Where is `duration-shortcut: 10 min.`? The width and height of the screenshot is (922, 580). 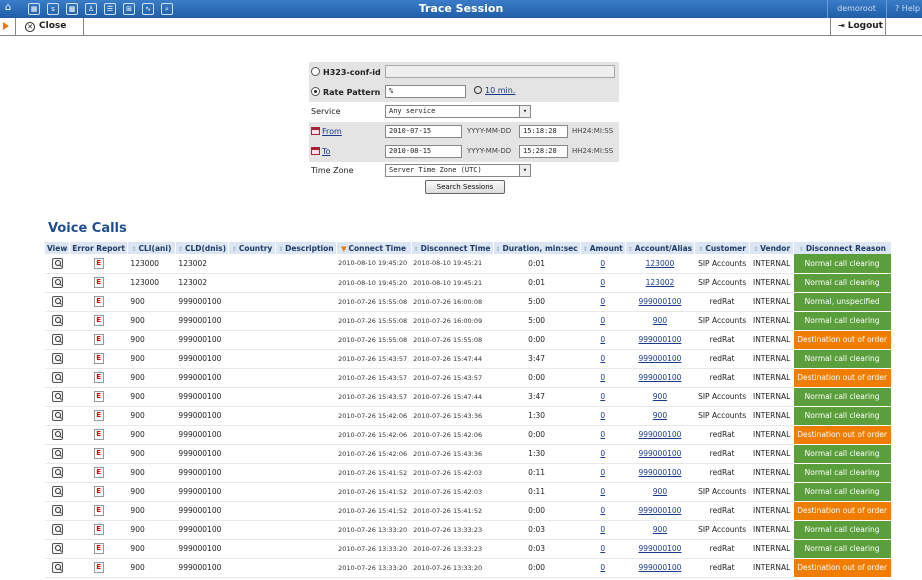 duration-shortcut: 10 min. is located at coordinates (494, 90).